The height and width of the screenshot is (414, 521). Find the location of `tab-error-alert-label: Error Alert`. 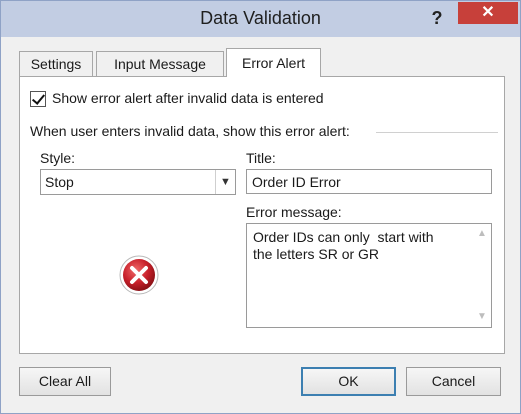

tab-error-alert-label: Error Alert is located at coordinates (273, 63).